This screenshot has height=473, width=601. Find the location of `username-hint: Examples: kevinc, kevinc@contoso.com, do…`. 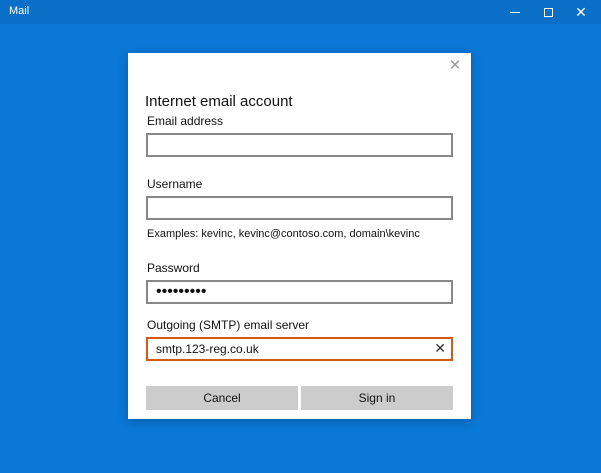

username-hint: Examples: kevinc, kevinc@contoso.com, do… is located at coordinates (283, 234).